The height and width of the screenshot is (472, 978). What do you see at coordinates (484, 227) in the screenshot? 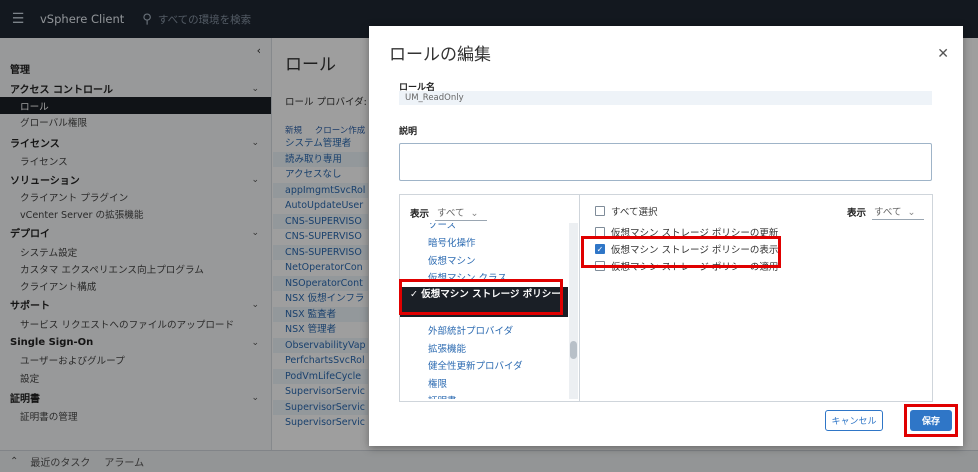
I see `privilege-category-item: ソース` at bounding box center [484, 227].